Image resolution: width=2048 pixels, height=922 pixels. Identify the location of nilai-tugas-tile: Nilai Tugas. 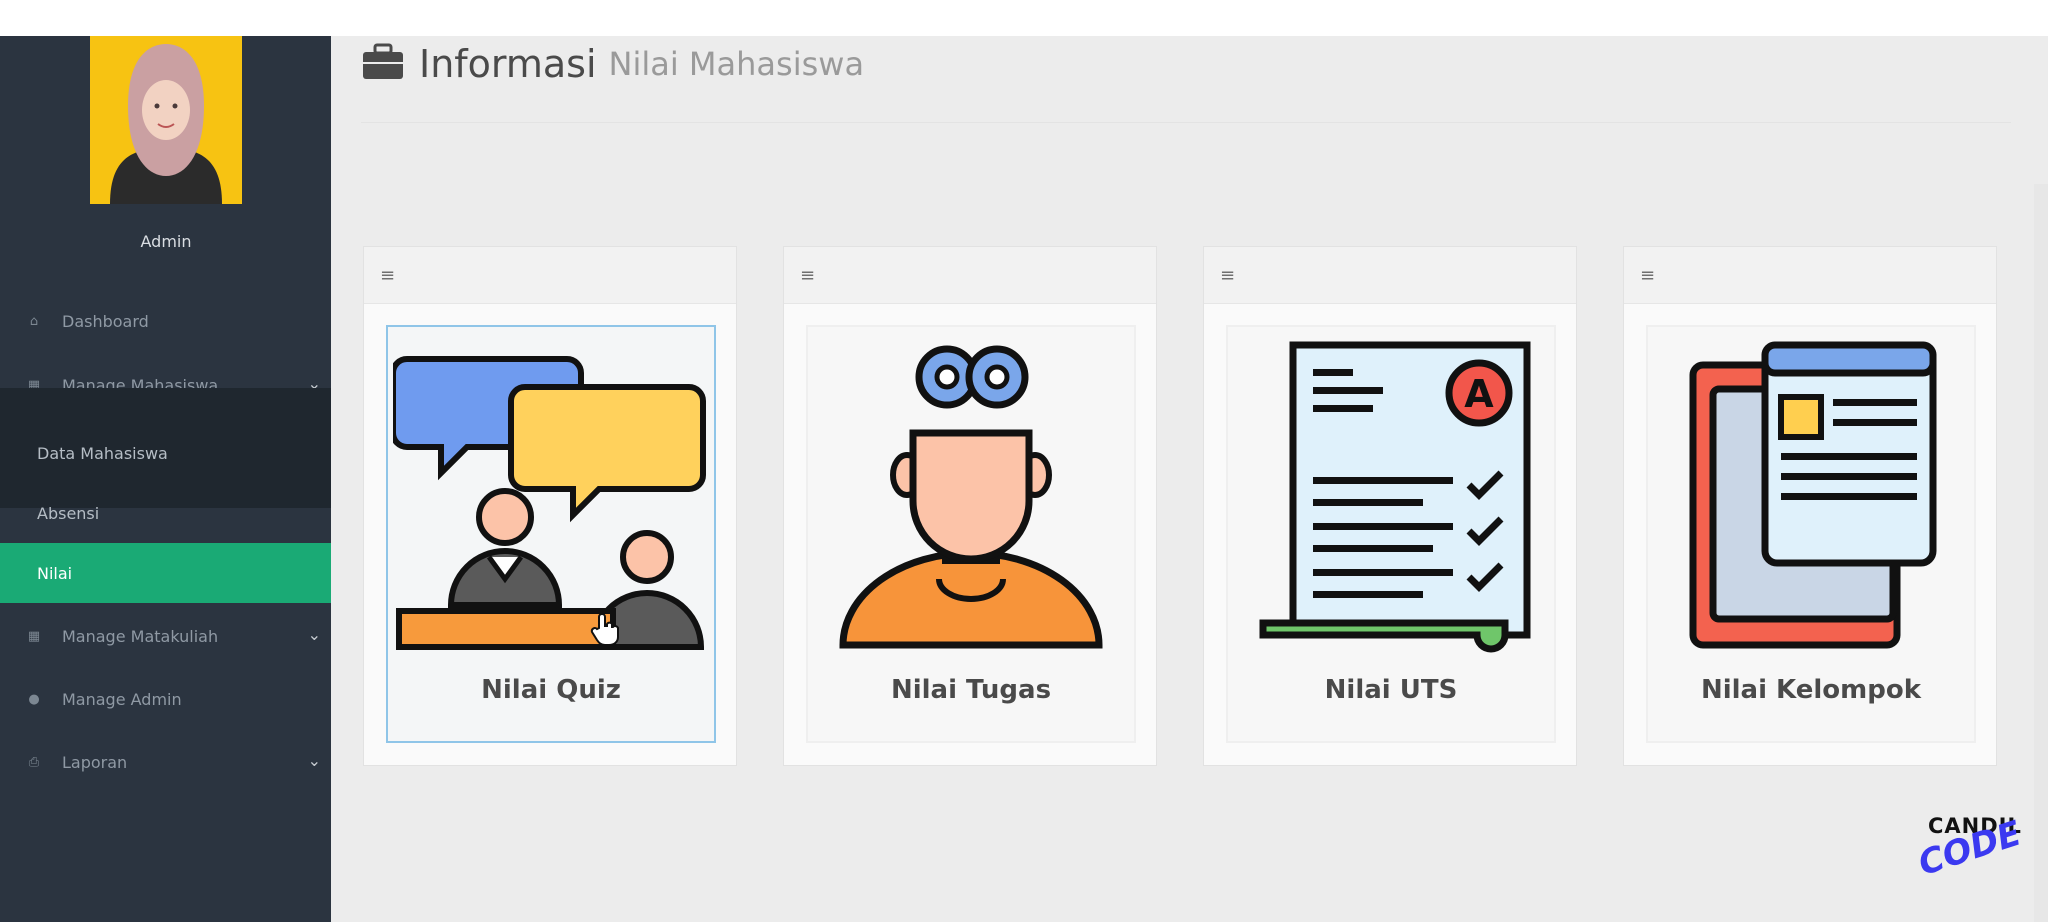
(971, 534).